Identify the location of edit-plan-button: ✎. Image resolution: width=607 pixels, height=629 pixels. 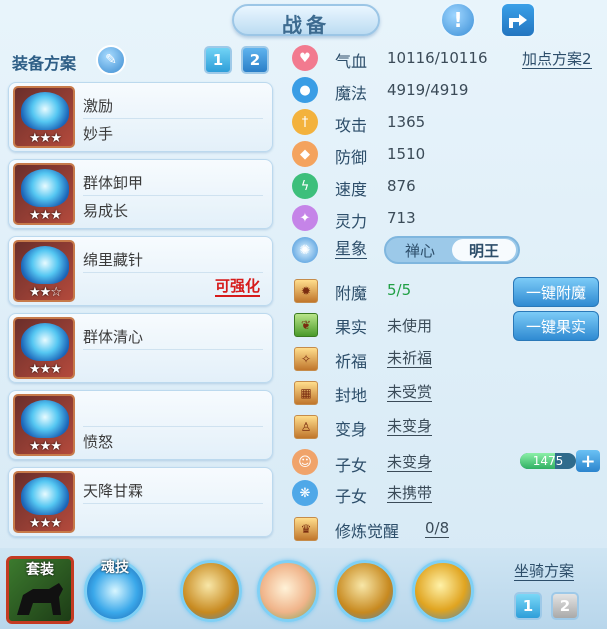
(111, 60).